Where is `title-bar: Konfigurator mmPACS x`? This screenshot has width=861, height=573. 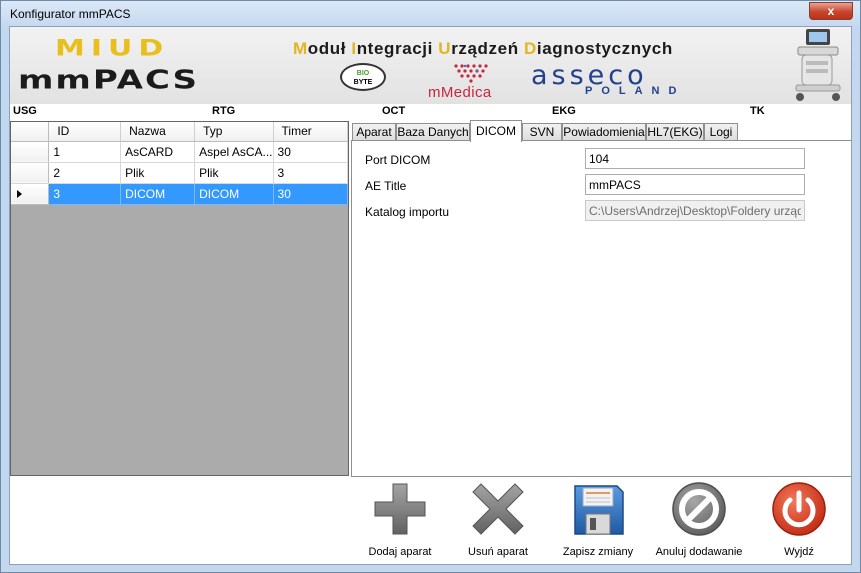
title-bar: Konfigurator mmPACS x is located at coordinates (430, 13).